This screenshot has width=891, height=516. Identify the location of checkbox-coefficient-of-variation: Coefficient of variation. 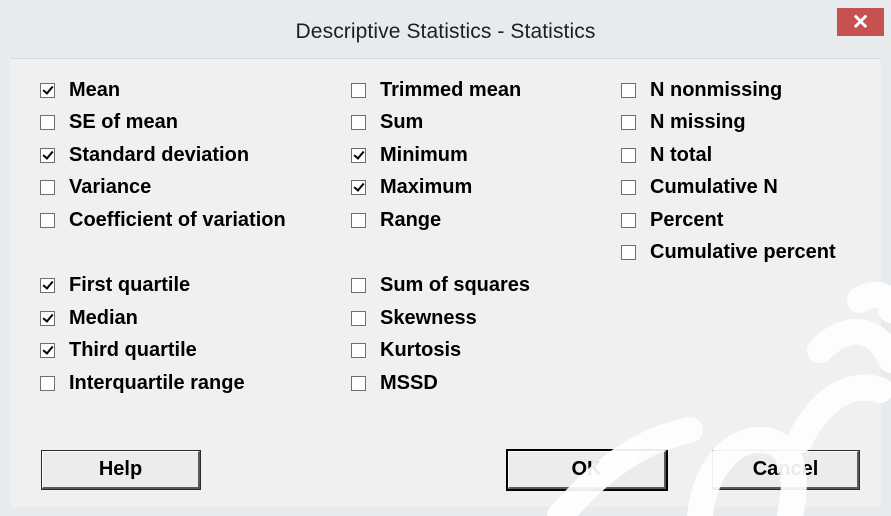
(163, 220).